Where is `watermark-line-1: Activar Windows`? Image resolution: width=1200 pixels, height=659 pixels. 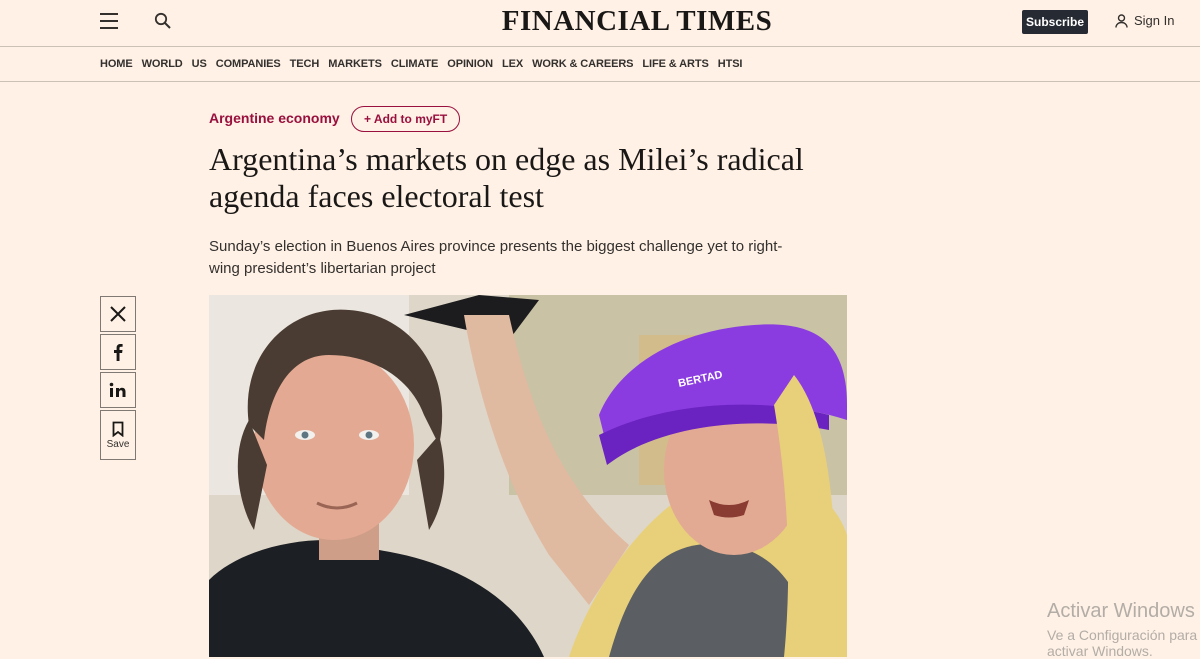
watermark-line-1: Activar Windows is located at coordinates (1121, 611).